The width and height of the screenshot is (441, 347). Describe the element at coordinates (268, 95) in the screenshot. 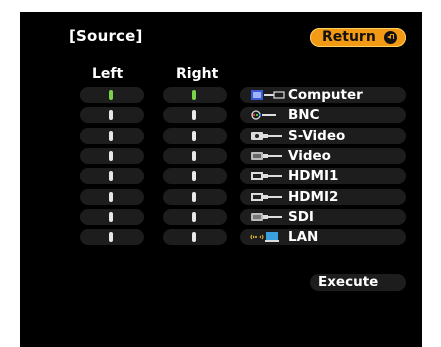

I see `computer-port-icon` at that location.